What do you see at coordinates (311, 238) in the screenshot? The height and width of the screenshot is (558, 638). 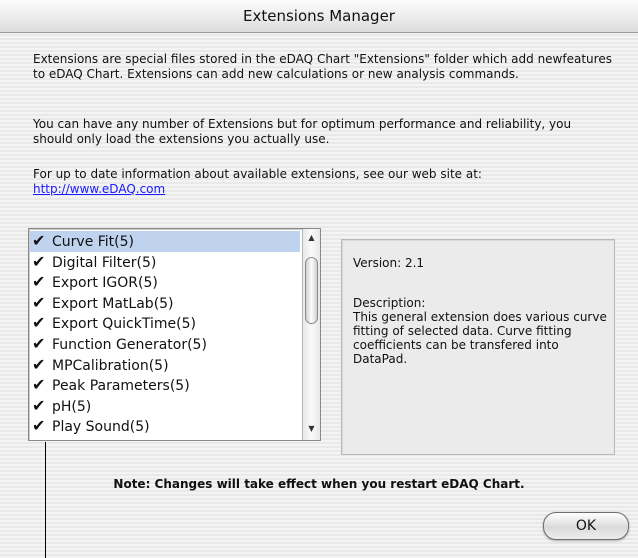 I see `scroll-up-arrow-icon: ▲` at bounding box center [311, 238].